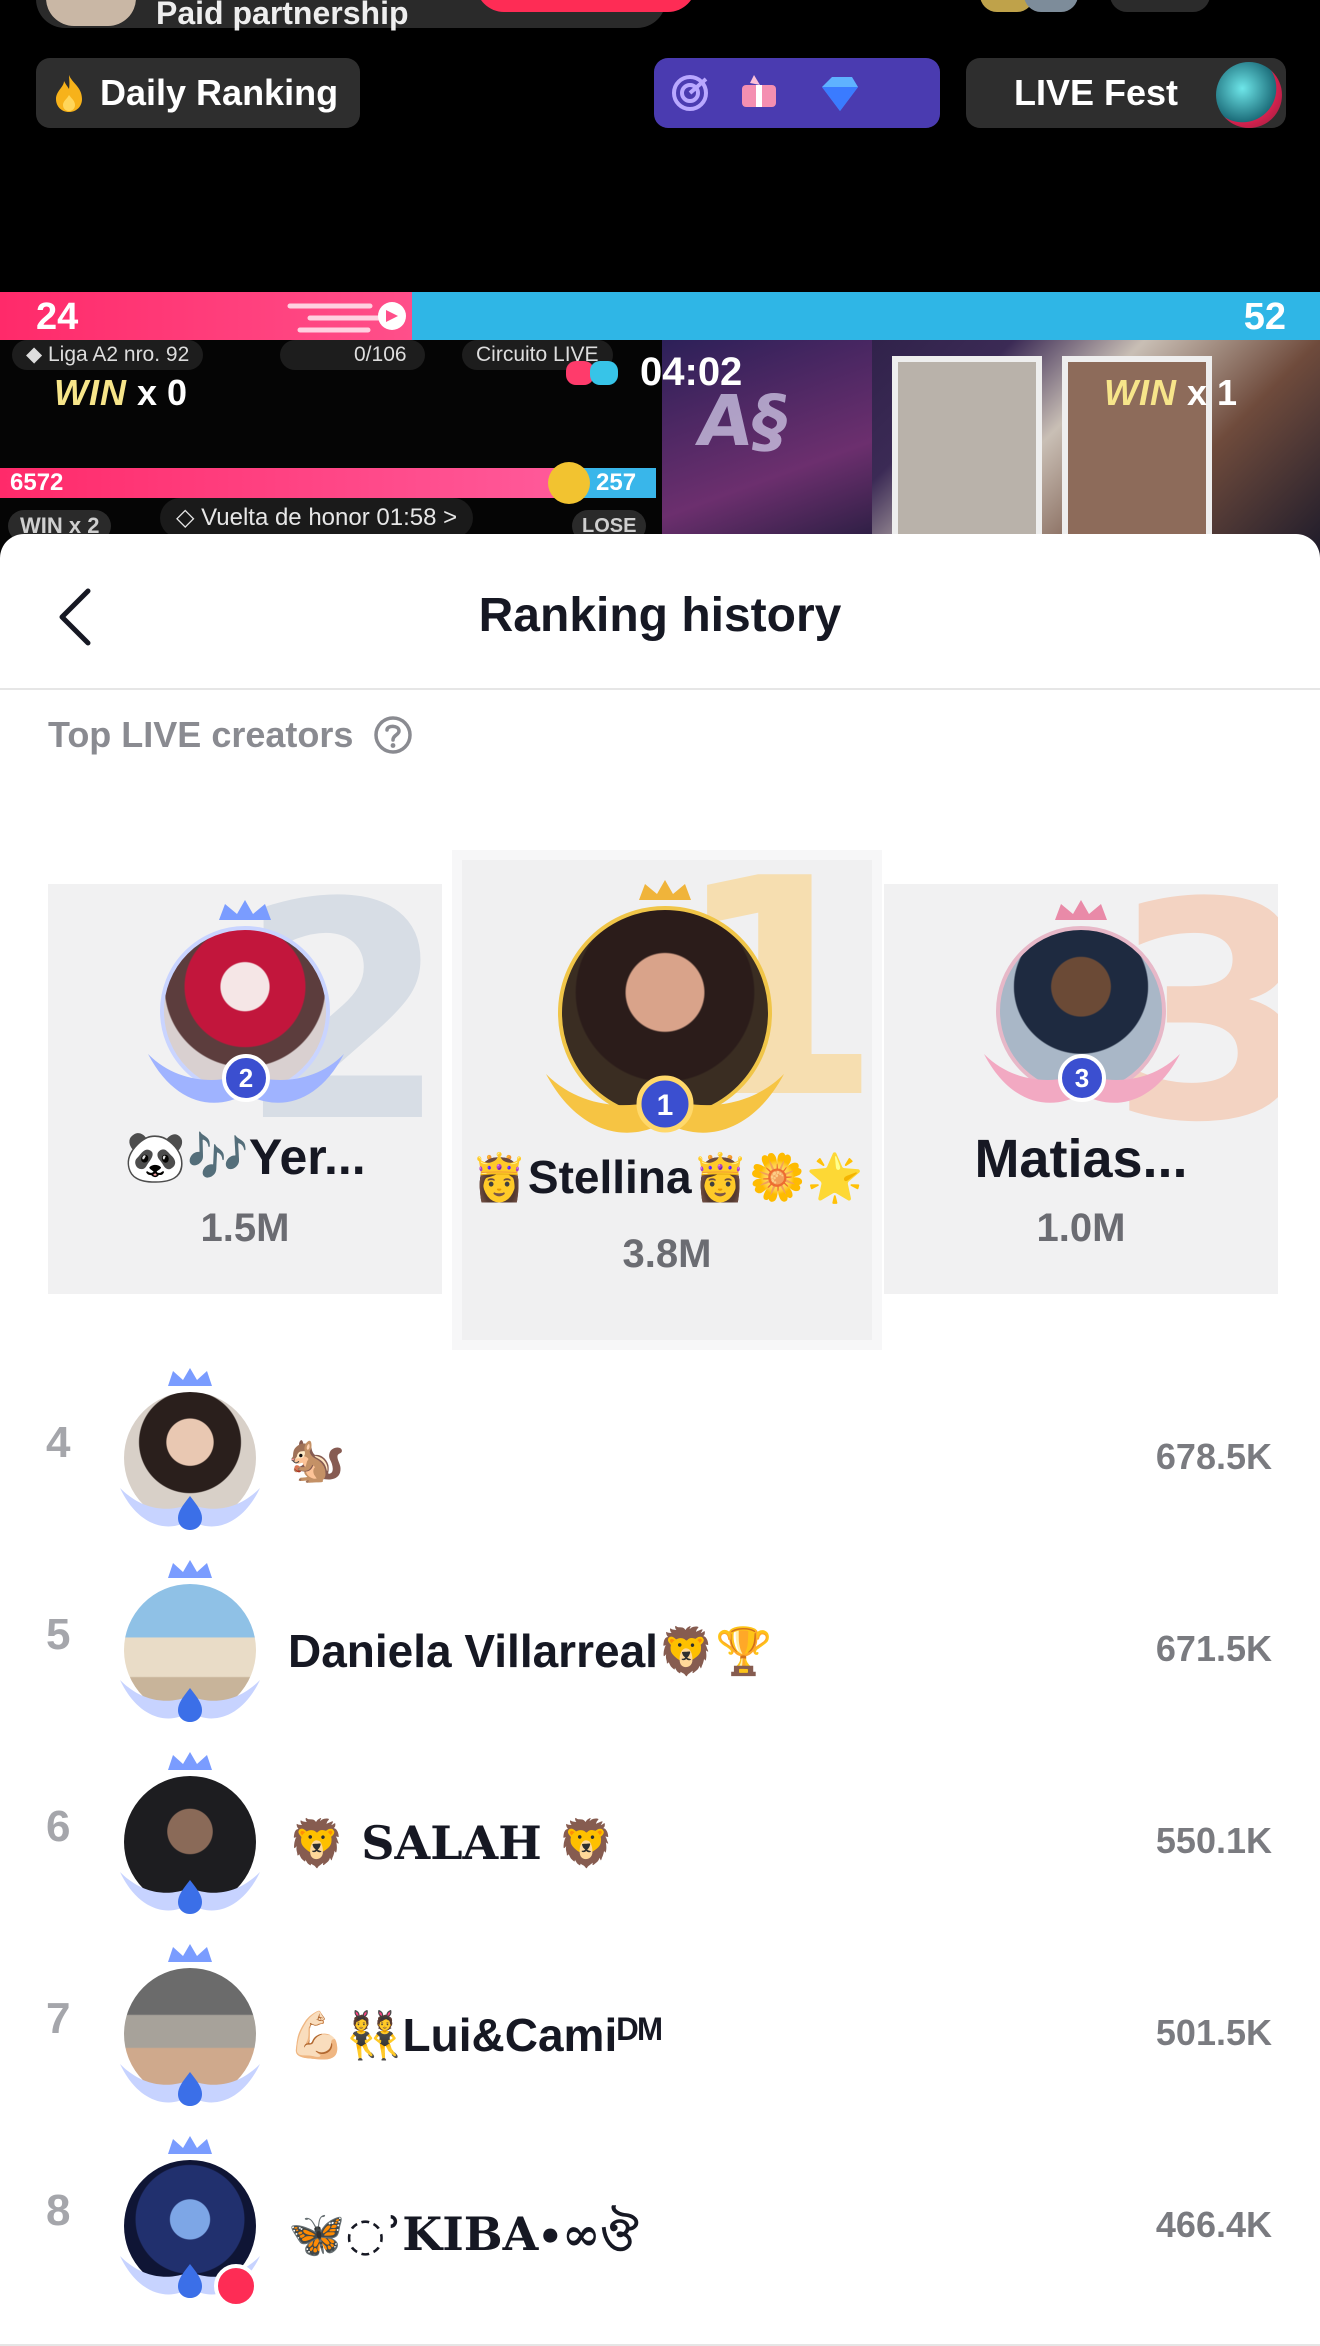 The height and width of the screenshot is (2346, 1320). What do you see at coordinates (282, 15) in the screenshot?
I see `paid-partnership-label: Paid partnership` at bounding box center [282, 15].